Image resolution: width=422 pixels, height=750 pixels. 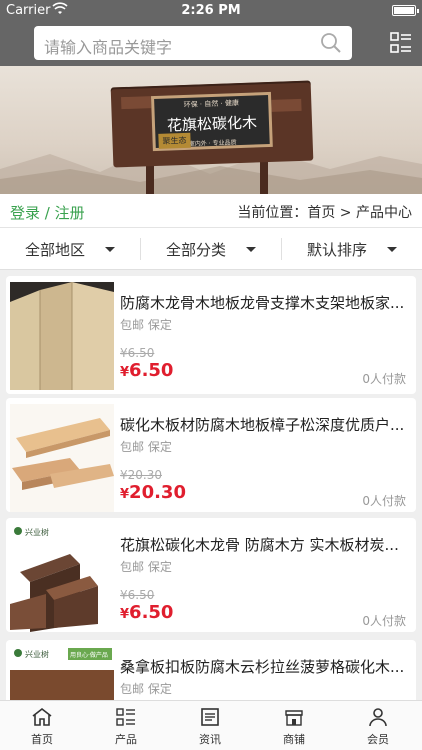 I want to click on product-image: 兴业树, so click(x=62, y=578).